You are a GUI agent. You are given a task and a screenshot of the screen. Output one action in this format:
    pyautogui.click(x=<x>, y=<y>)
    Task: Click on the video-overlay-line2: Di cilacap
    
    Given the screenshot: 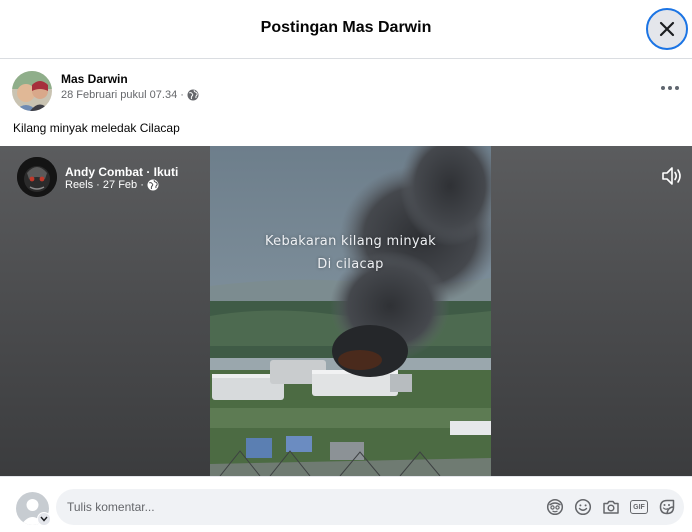 What is the action you would take?
    pyautogui.click(x=350, y=264)
    